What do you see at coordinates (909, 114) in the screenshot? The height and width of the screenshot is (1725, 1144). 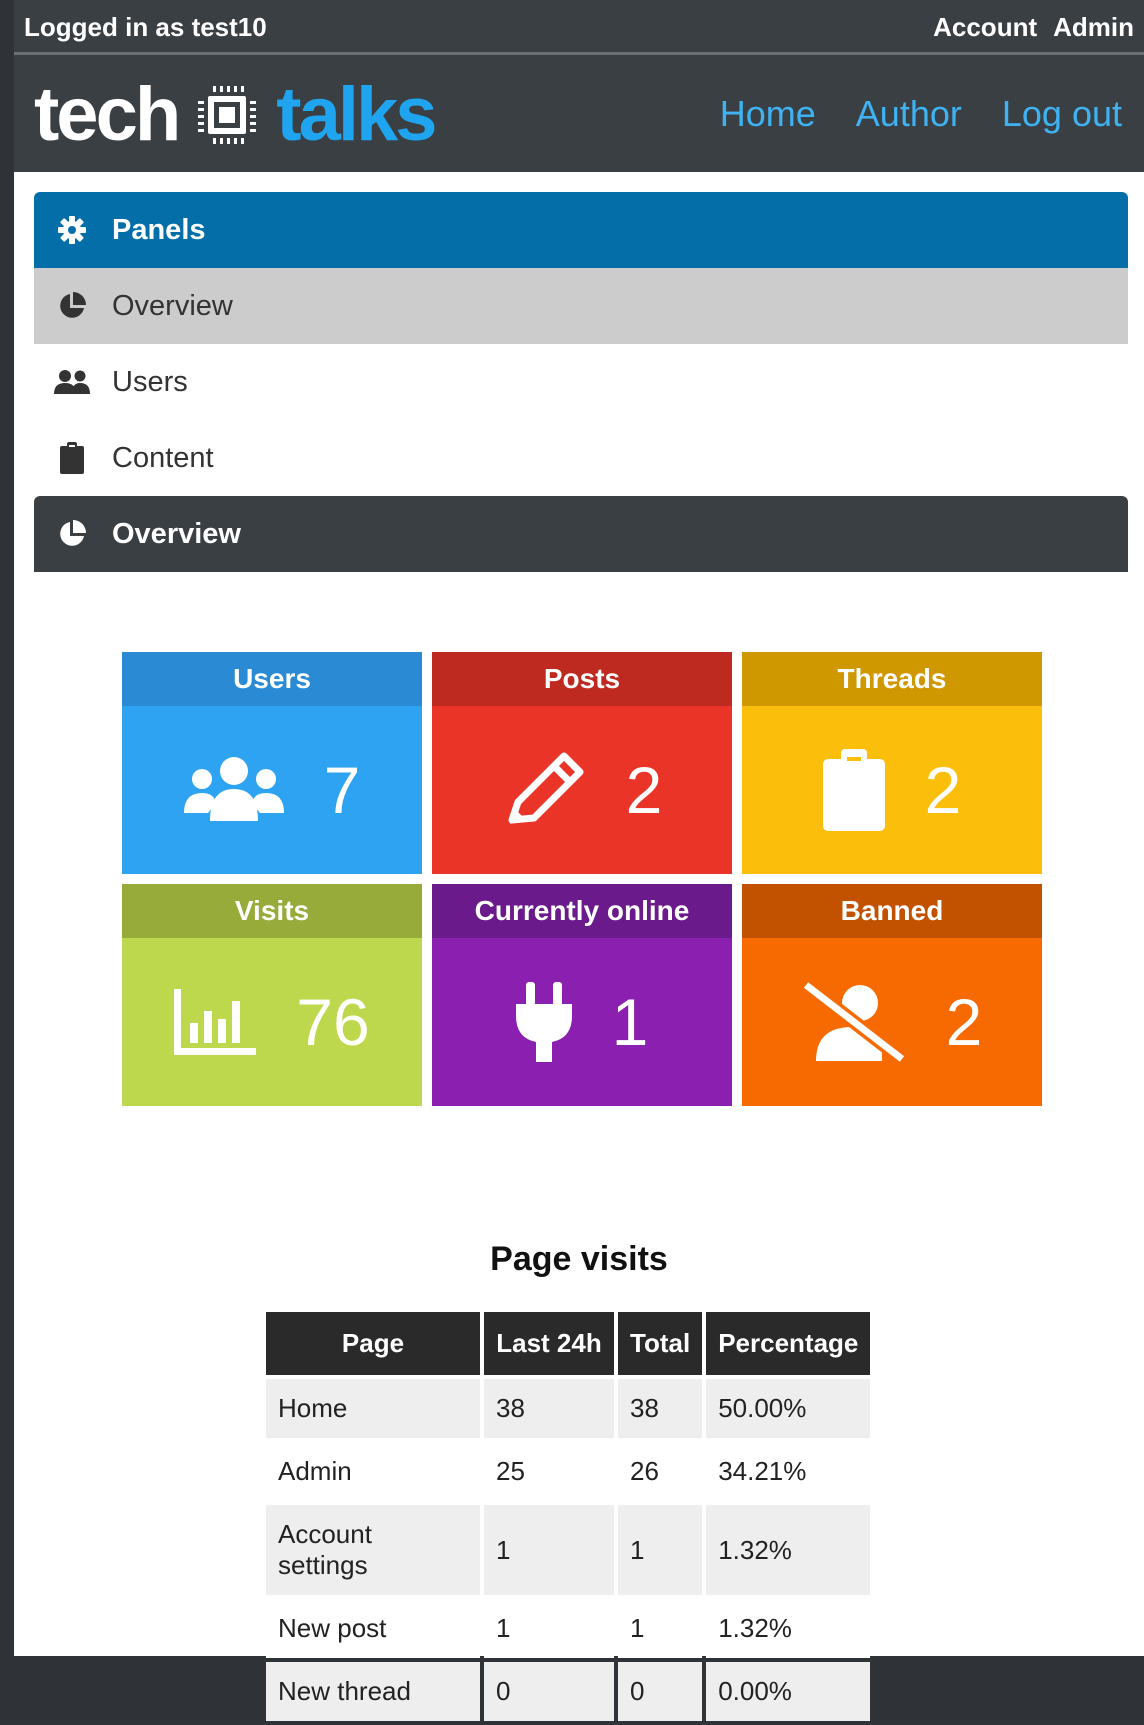 I see `nav-author: Author` at bounding box center [909, 114].